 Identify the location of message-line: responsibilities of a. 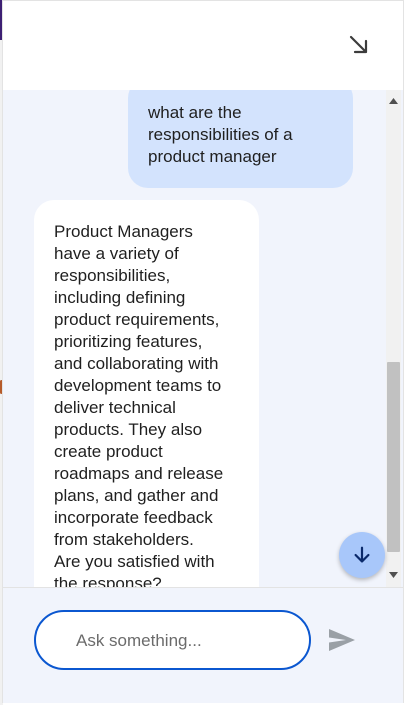
(220, 134).